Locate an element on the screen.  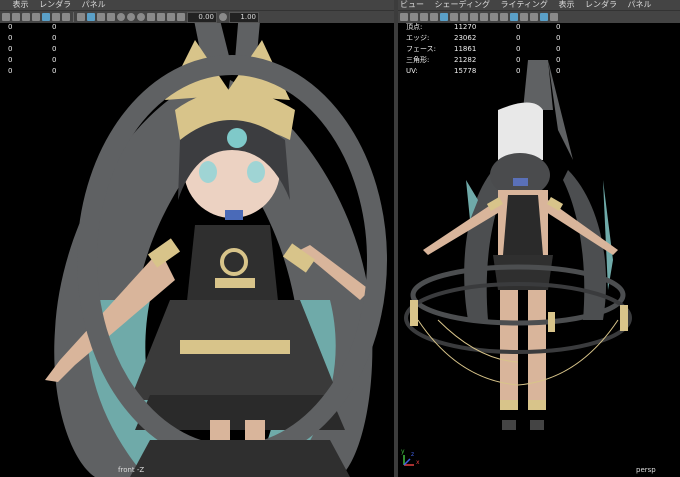
right-panel-menubar: ビュー シェーディング ライティング 表示 レンダラ パネル is located at coordinates (539, 5).